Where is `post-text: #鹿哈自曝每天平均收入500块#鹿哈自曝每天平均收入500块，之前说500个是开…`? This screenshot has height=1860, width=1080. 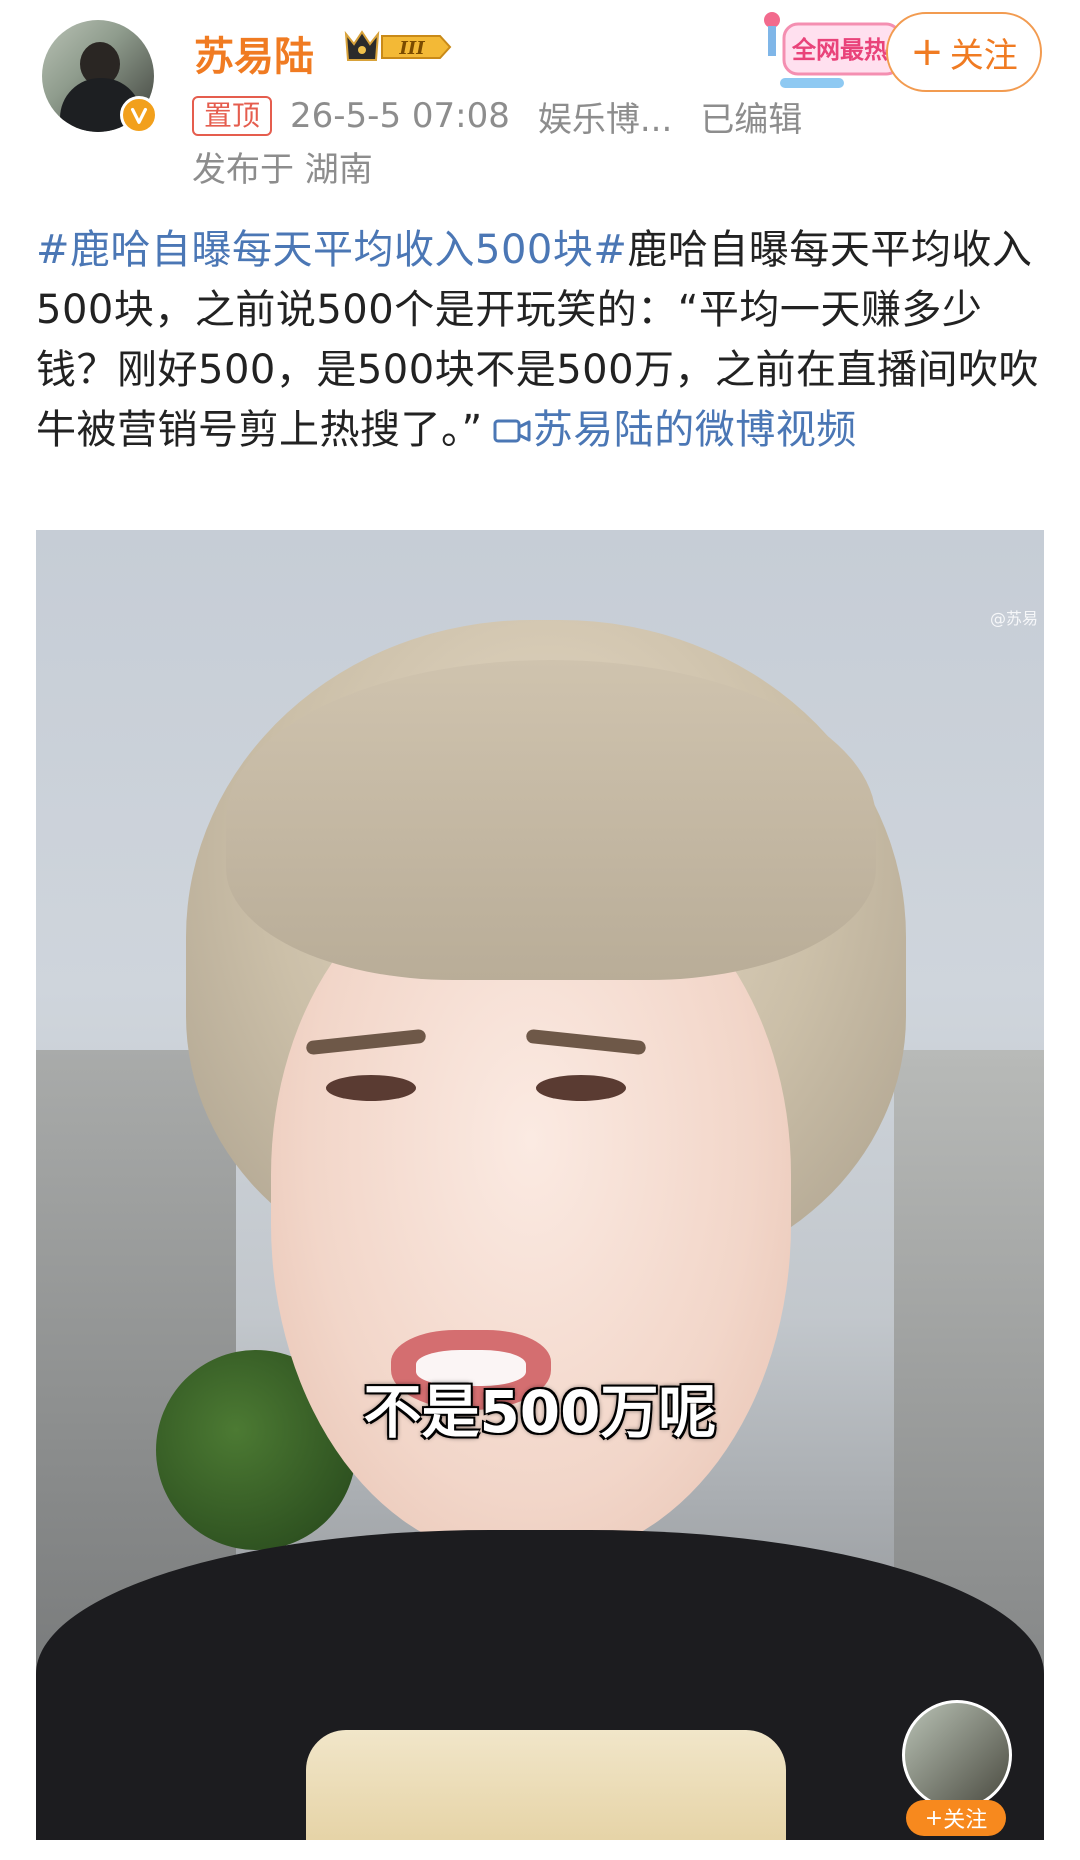
post-text: #鹿哈自曝每天平均收入500块#鹿哈自曝每天平均收入500块，之前说500个是开… is located at coordinates (541, 340).